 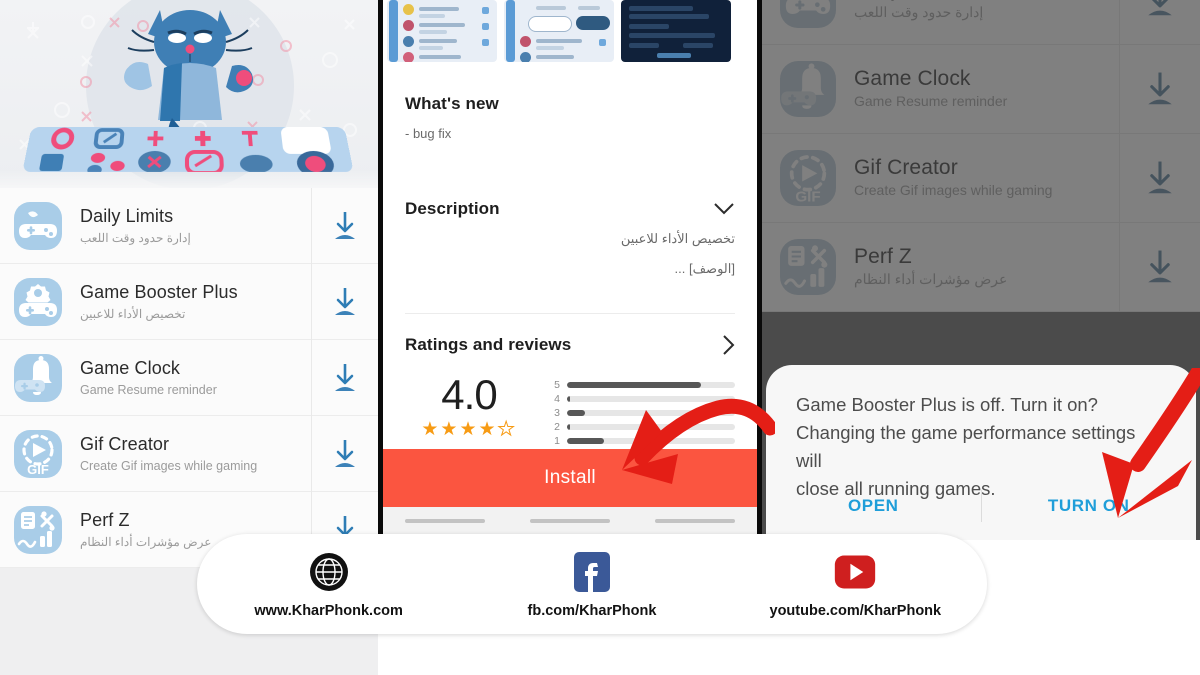 I want to click on app-item-description: Game Resume reminder, so click(x=148, y=389).